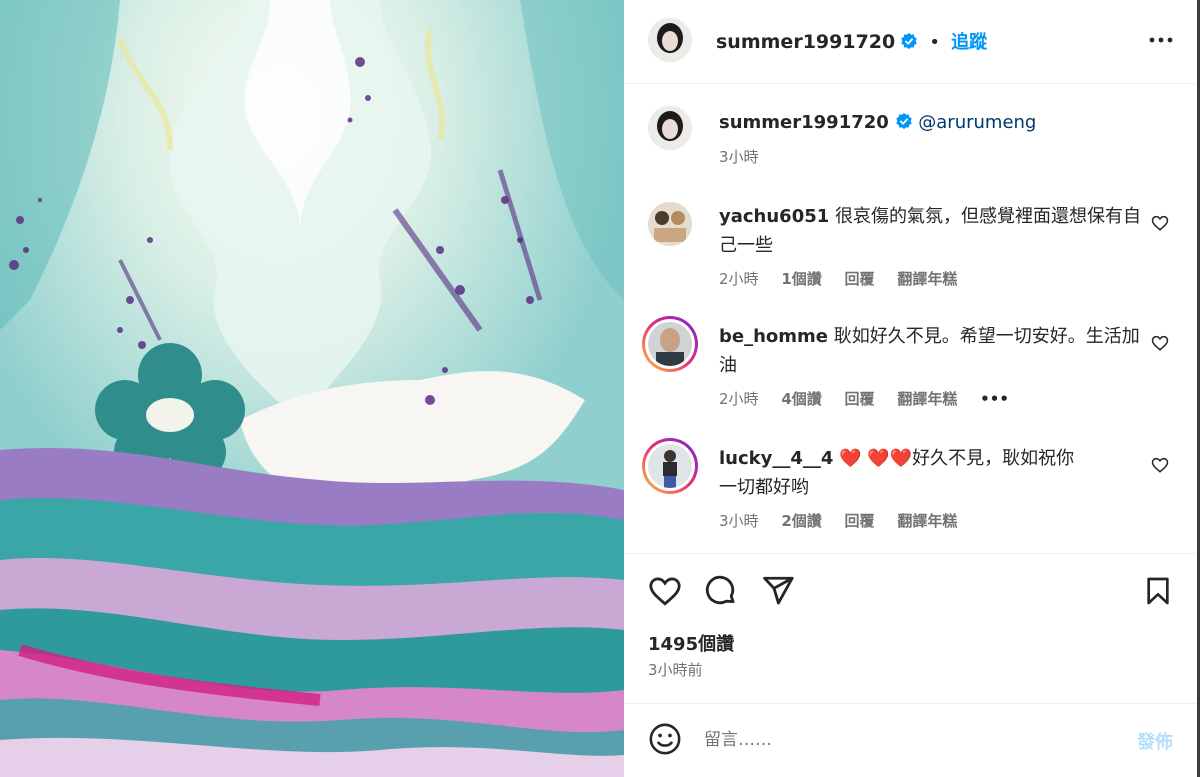  I want to click on comment-text: lucky__4__4 ❤️ ❤️❤️好久不見，耿如祝你一切都好哟, so click(904, 473).